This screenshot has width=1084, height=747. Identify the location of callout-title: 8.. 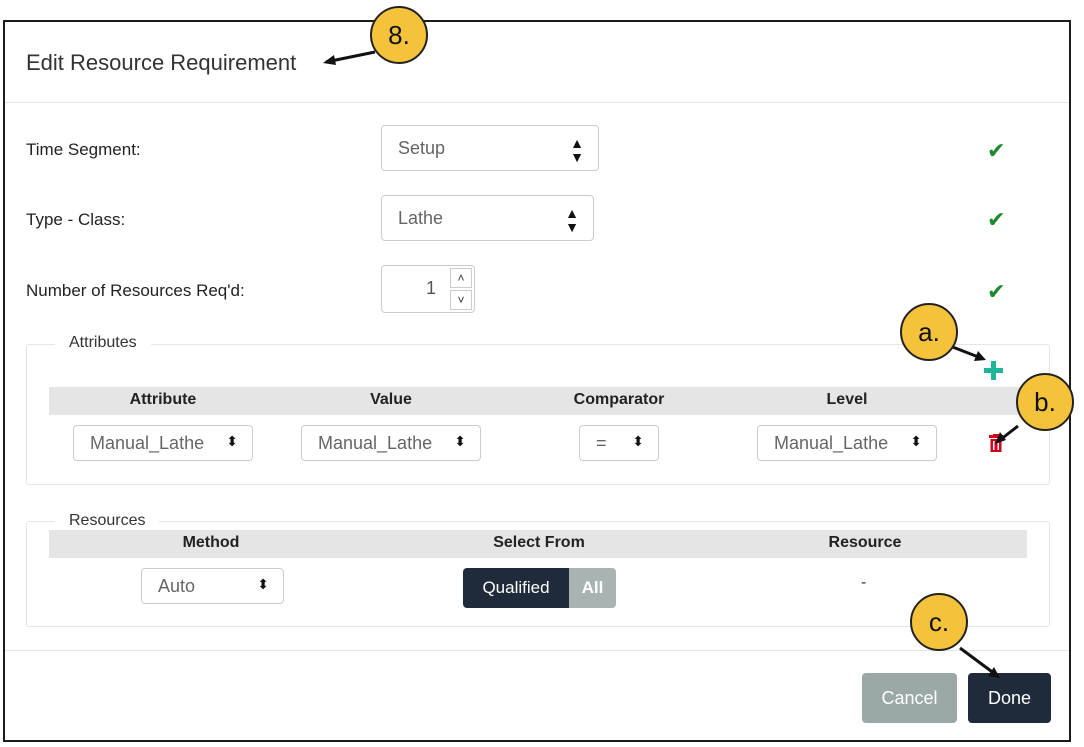
(399, 35).